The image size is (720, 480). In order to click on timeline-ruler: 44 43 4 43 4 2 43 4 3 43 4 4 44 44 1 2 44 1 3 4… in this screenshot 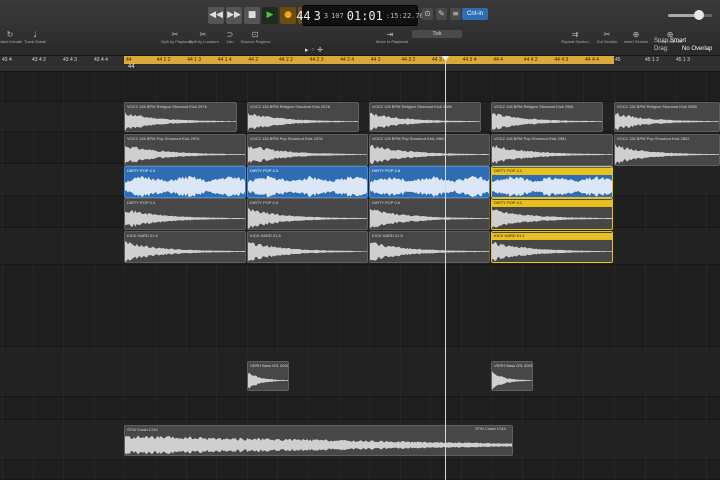, I will do `click(360, 64)`.